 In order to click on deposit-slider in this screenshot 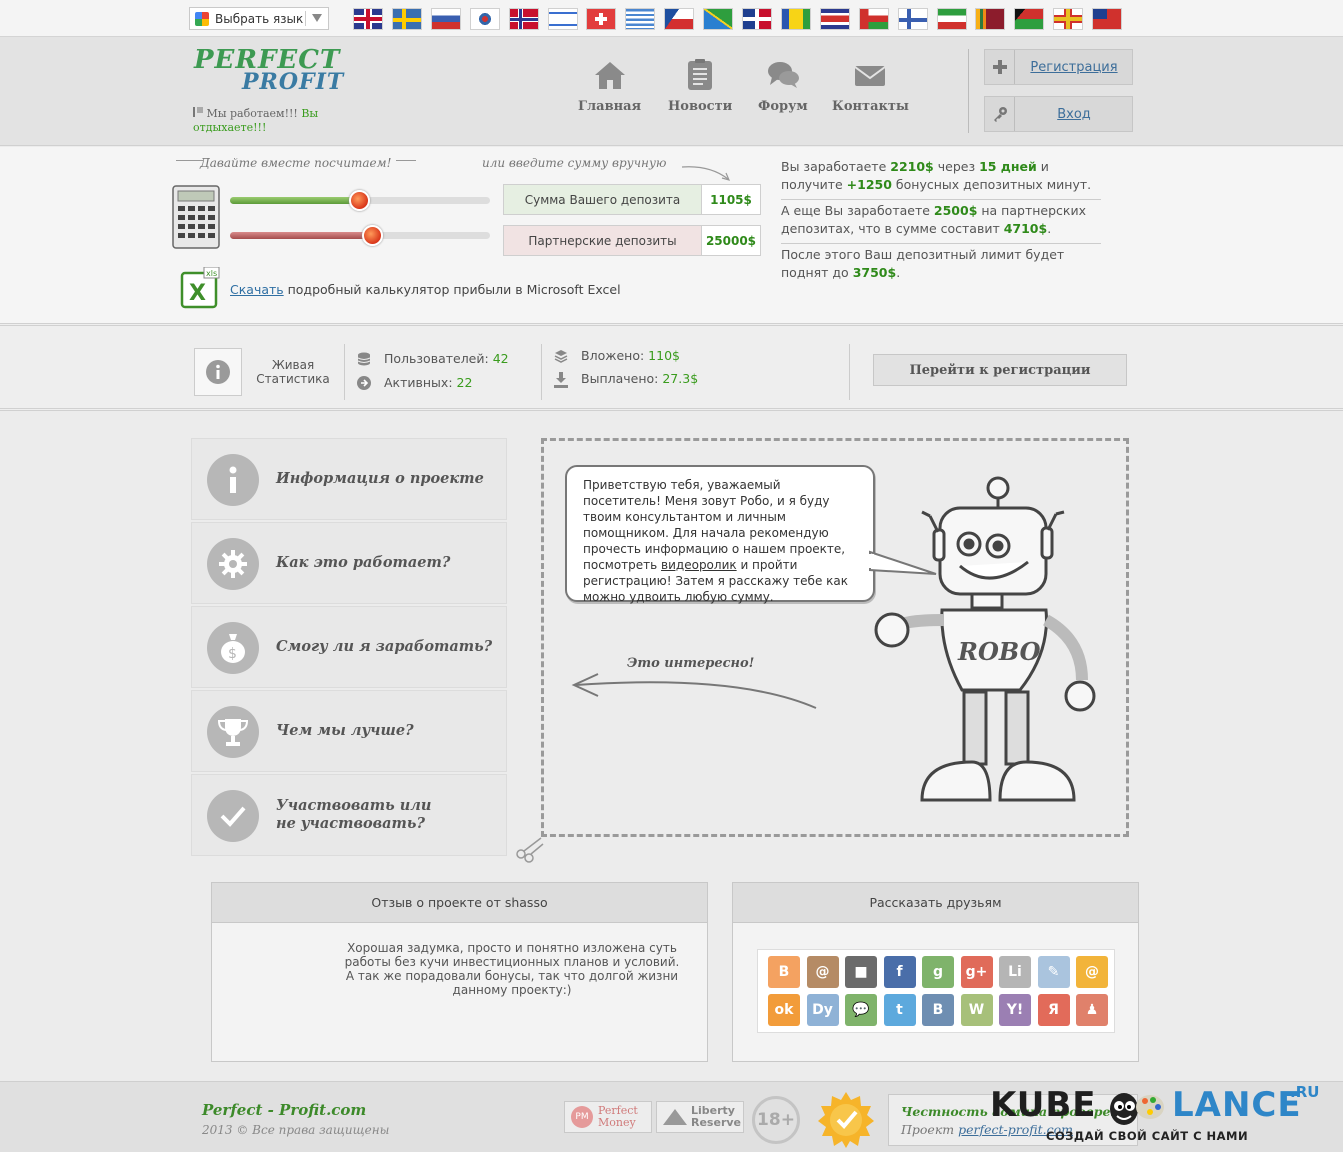, I will do `click(360, 200)`.